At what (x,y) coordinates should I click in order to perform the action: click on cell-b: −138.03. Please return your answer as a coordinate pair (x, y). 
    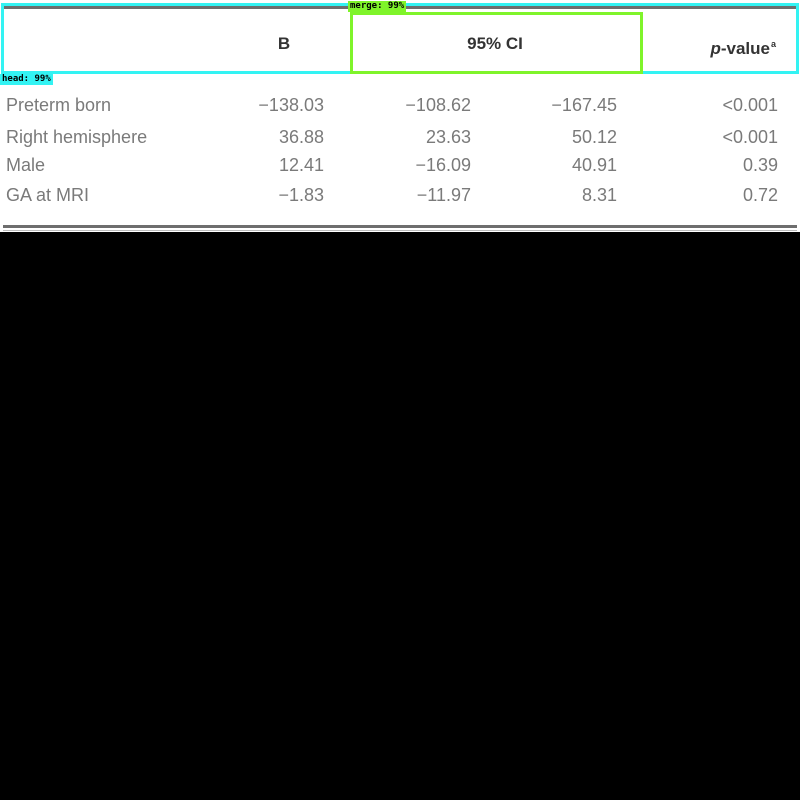
    Looking at the image, I should click on (291, 105).